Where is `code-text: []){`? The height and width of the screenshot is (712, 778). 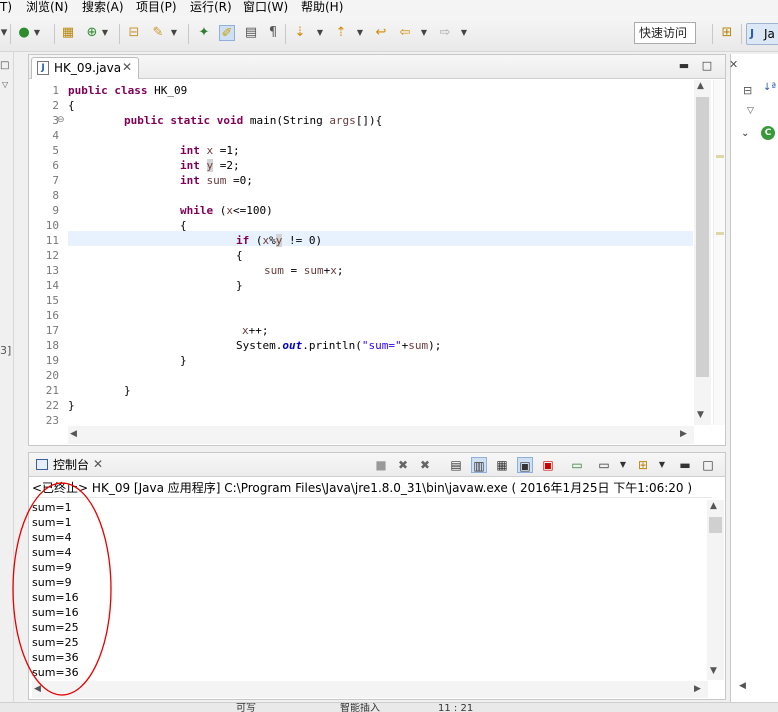 code-text: []){ is located at coordinates (369, 120).